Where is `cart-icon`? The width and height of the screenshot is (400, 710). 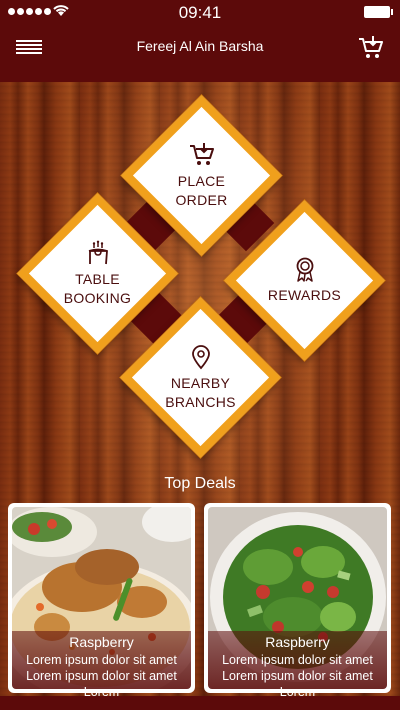 cart-icon is located at coordinates (201, 153).